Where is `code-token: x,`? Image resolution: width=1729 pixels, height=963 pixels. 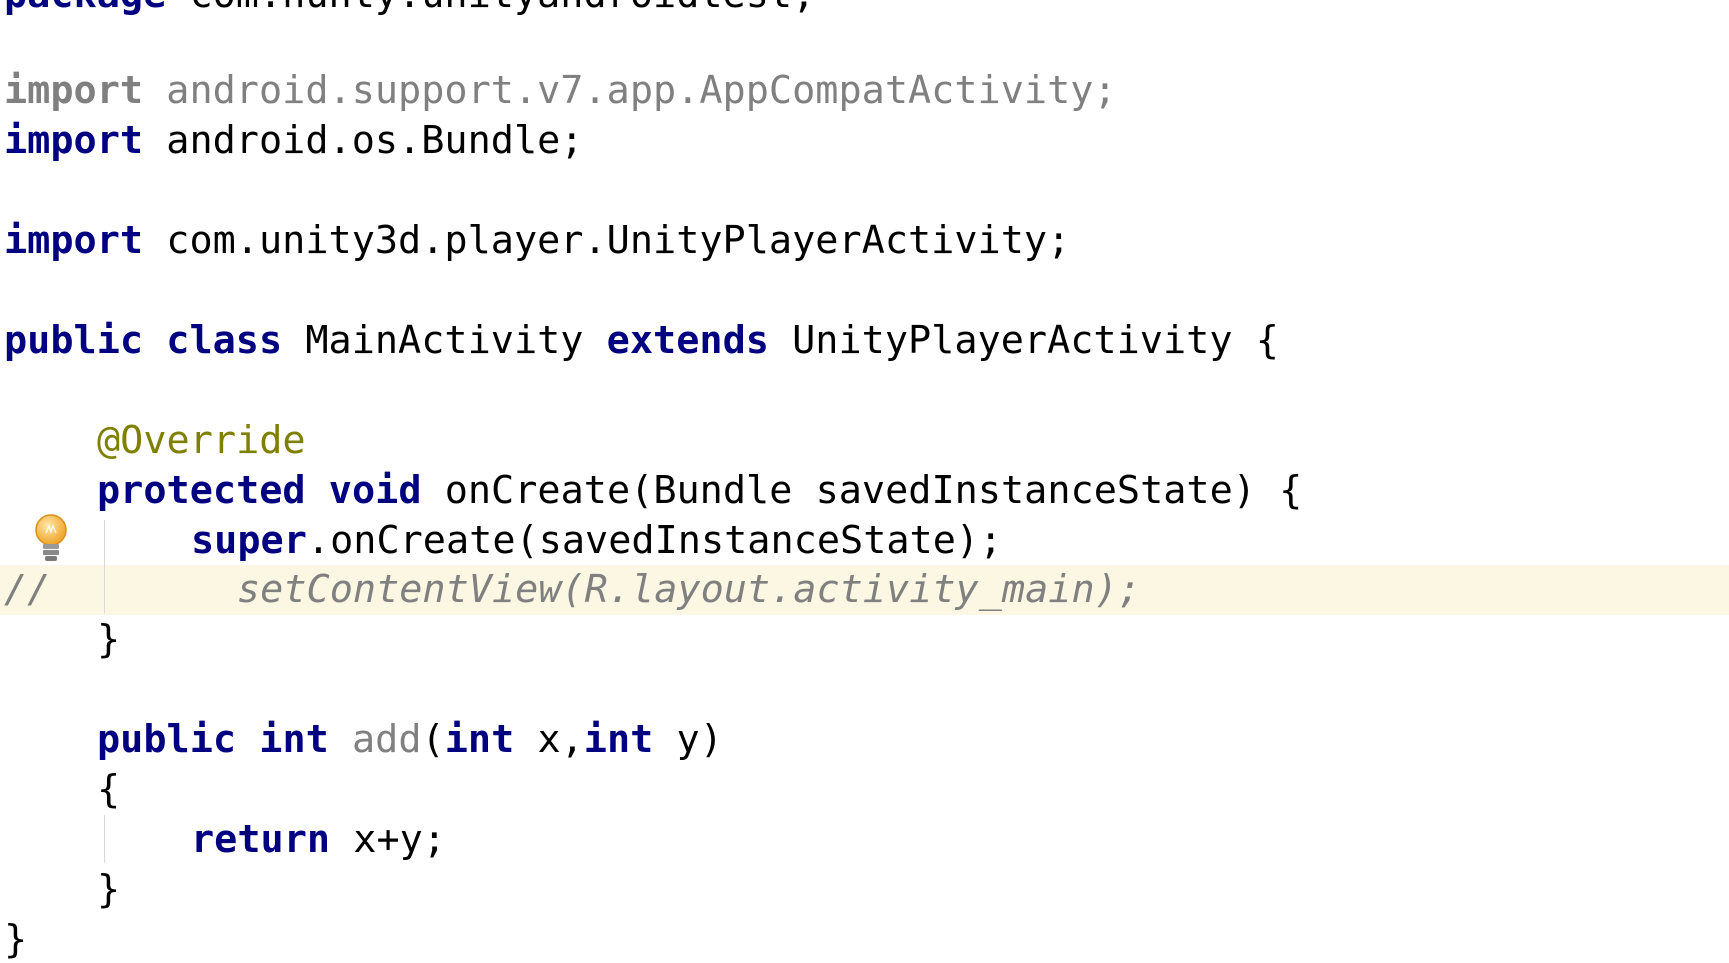
code-token: x, is located at coordinates (560, 739).